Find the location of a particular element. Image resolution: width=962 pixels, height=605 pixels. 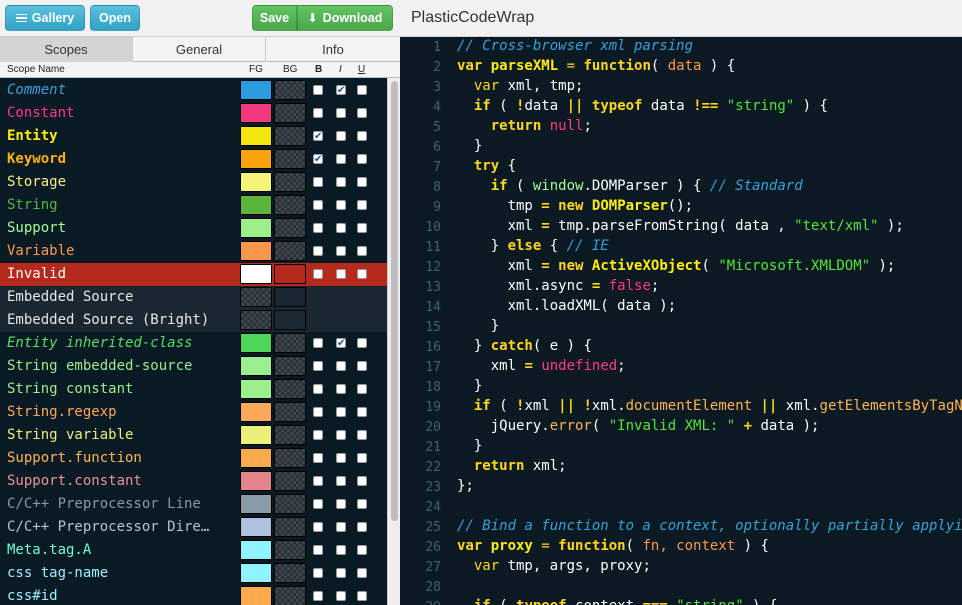

open-button: Open is located at coordinates (115, 18).